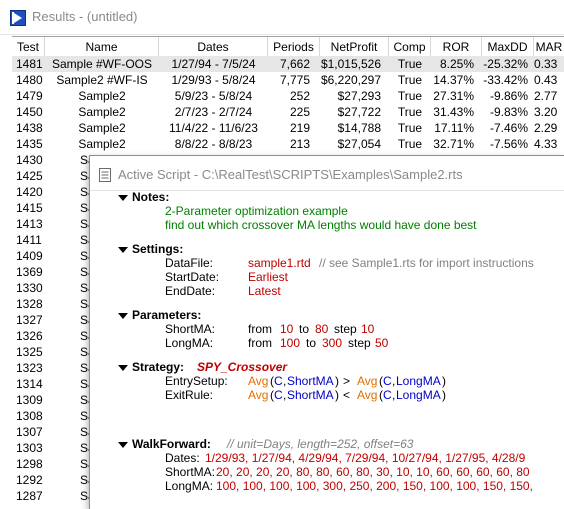  What do you see at coordinates (453, 96) in the screenshot?
I see `cell-ror: 27.31%` at bounding box center [453, 96].